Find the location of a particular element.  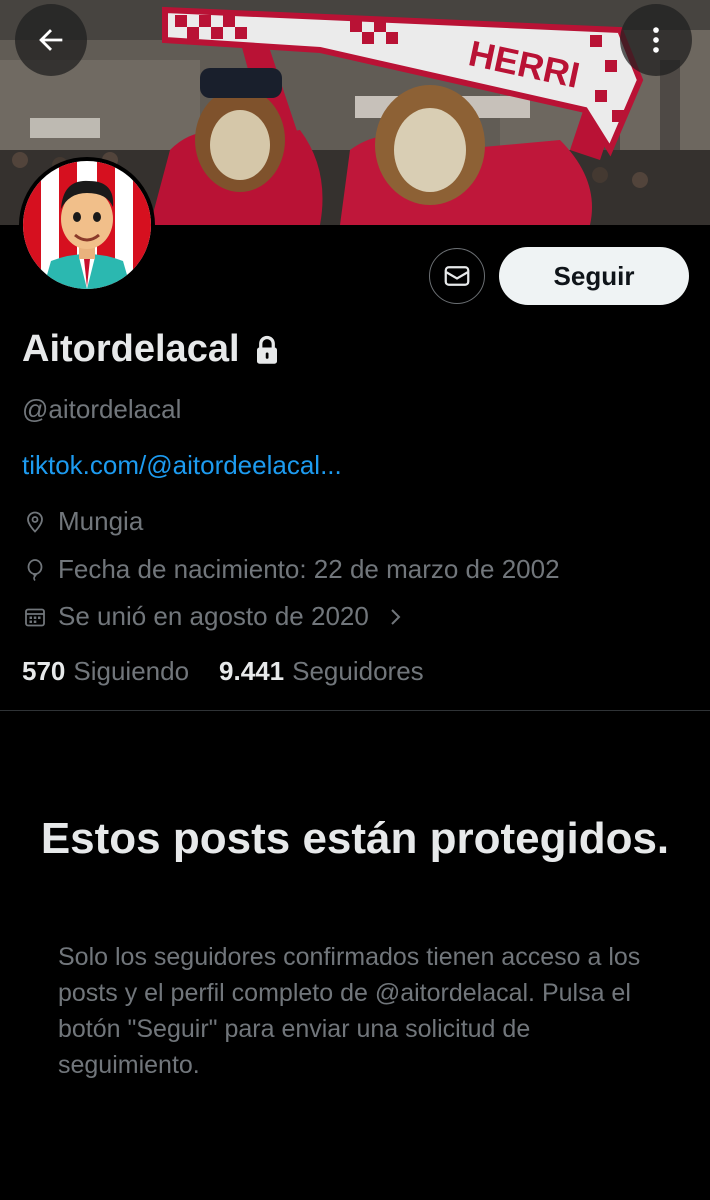

balloon-icon is located at coordinates (35, 570).